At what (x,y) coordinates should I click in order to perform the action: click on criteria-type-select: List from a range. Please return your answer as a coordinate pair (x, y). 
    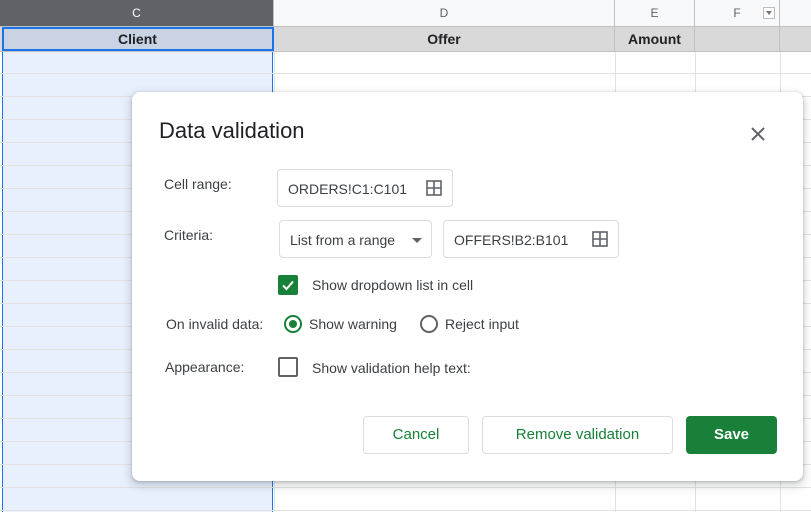
    Looking at the image, I should click on (355, 239).